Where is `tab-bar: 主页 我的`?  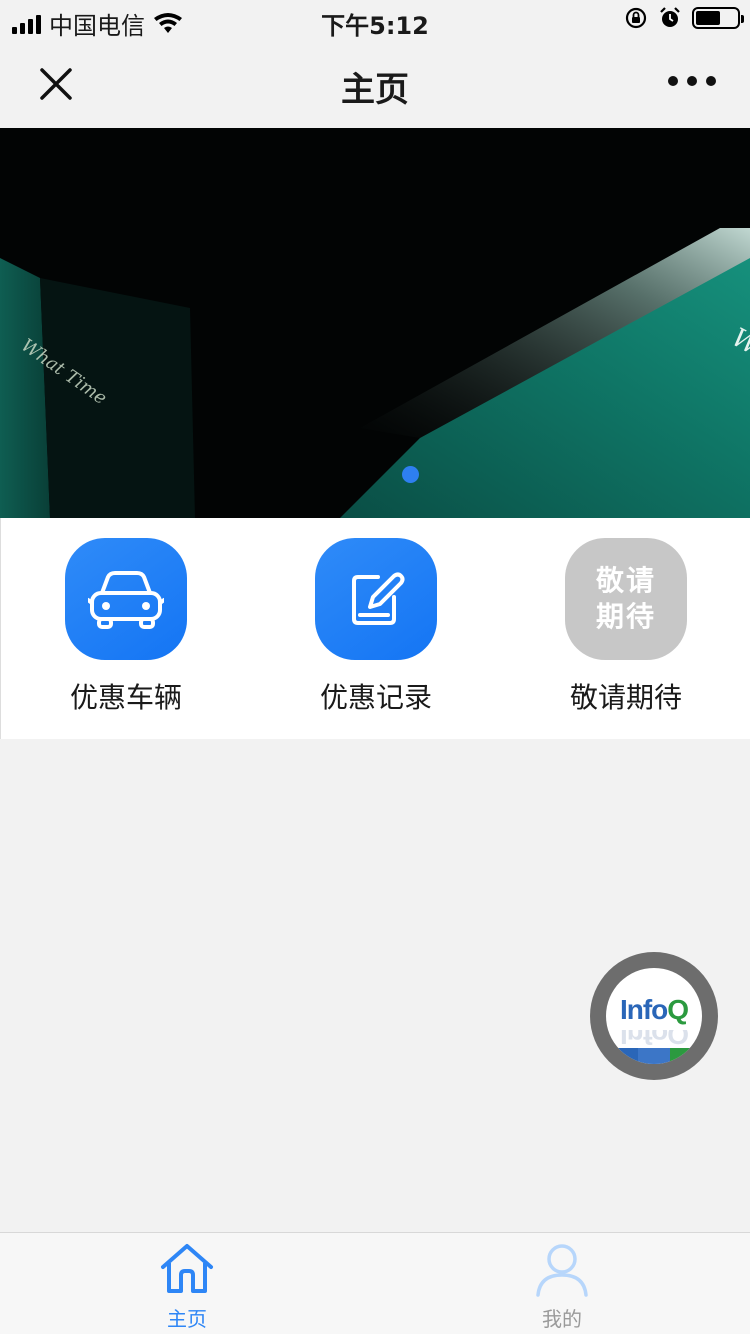 tab-bar: 主页 我的 is located at coordinates (375, 1283).